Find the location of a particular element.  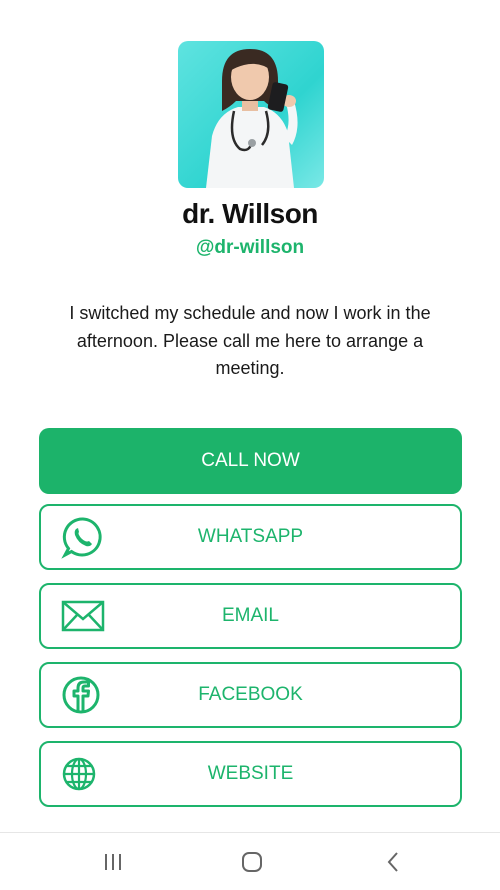

call-now-button: CALL NOW is located at coordinates (250, 461).